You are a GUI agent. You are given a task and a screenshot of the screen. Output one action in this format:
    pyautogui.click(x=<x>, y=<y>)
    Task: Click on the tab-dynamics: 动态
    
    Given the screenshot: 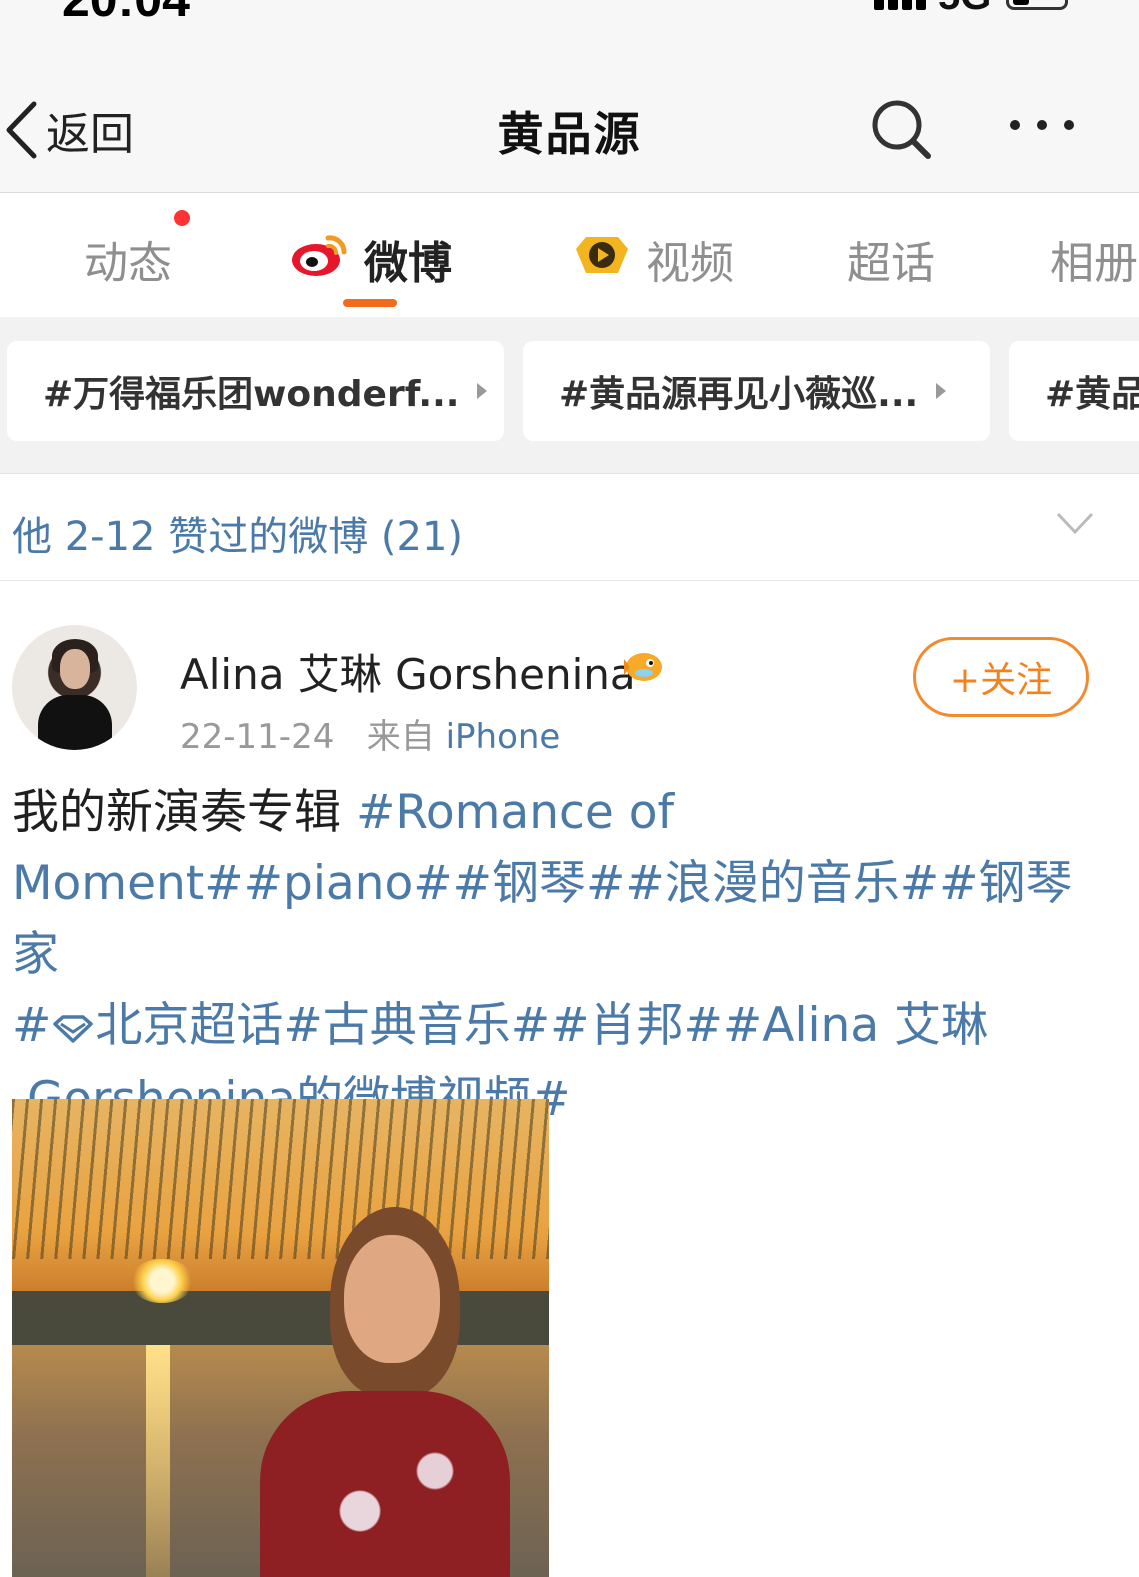 What is the action you would take?
    pyautogui.click(x=128, y=259)
    